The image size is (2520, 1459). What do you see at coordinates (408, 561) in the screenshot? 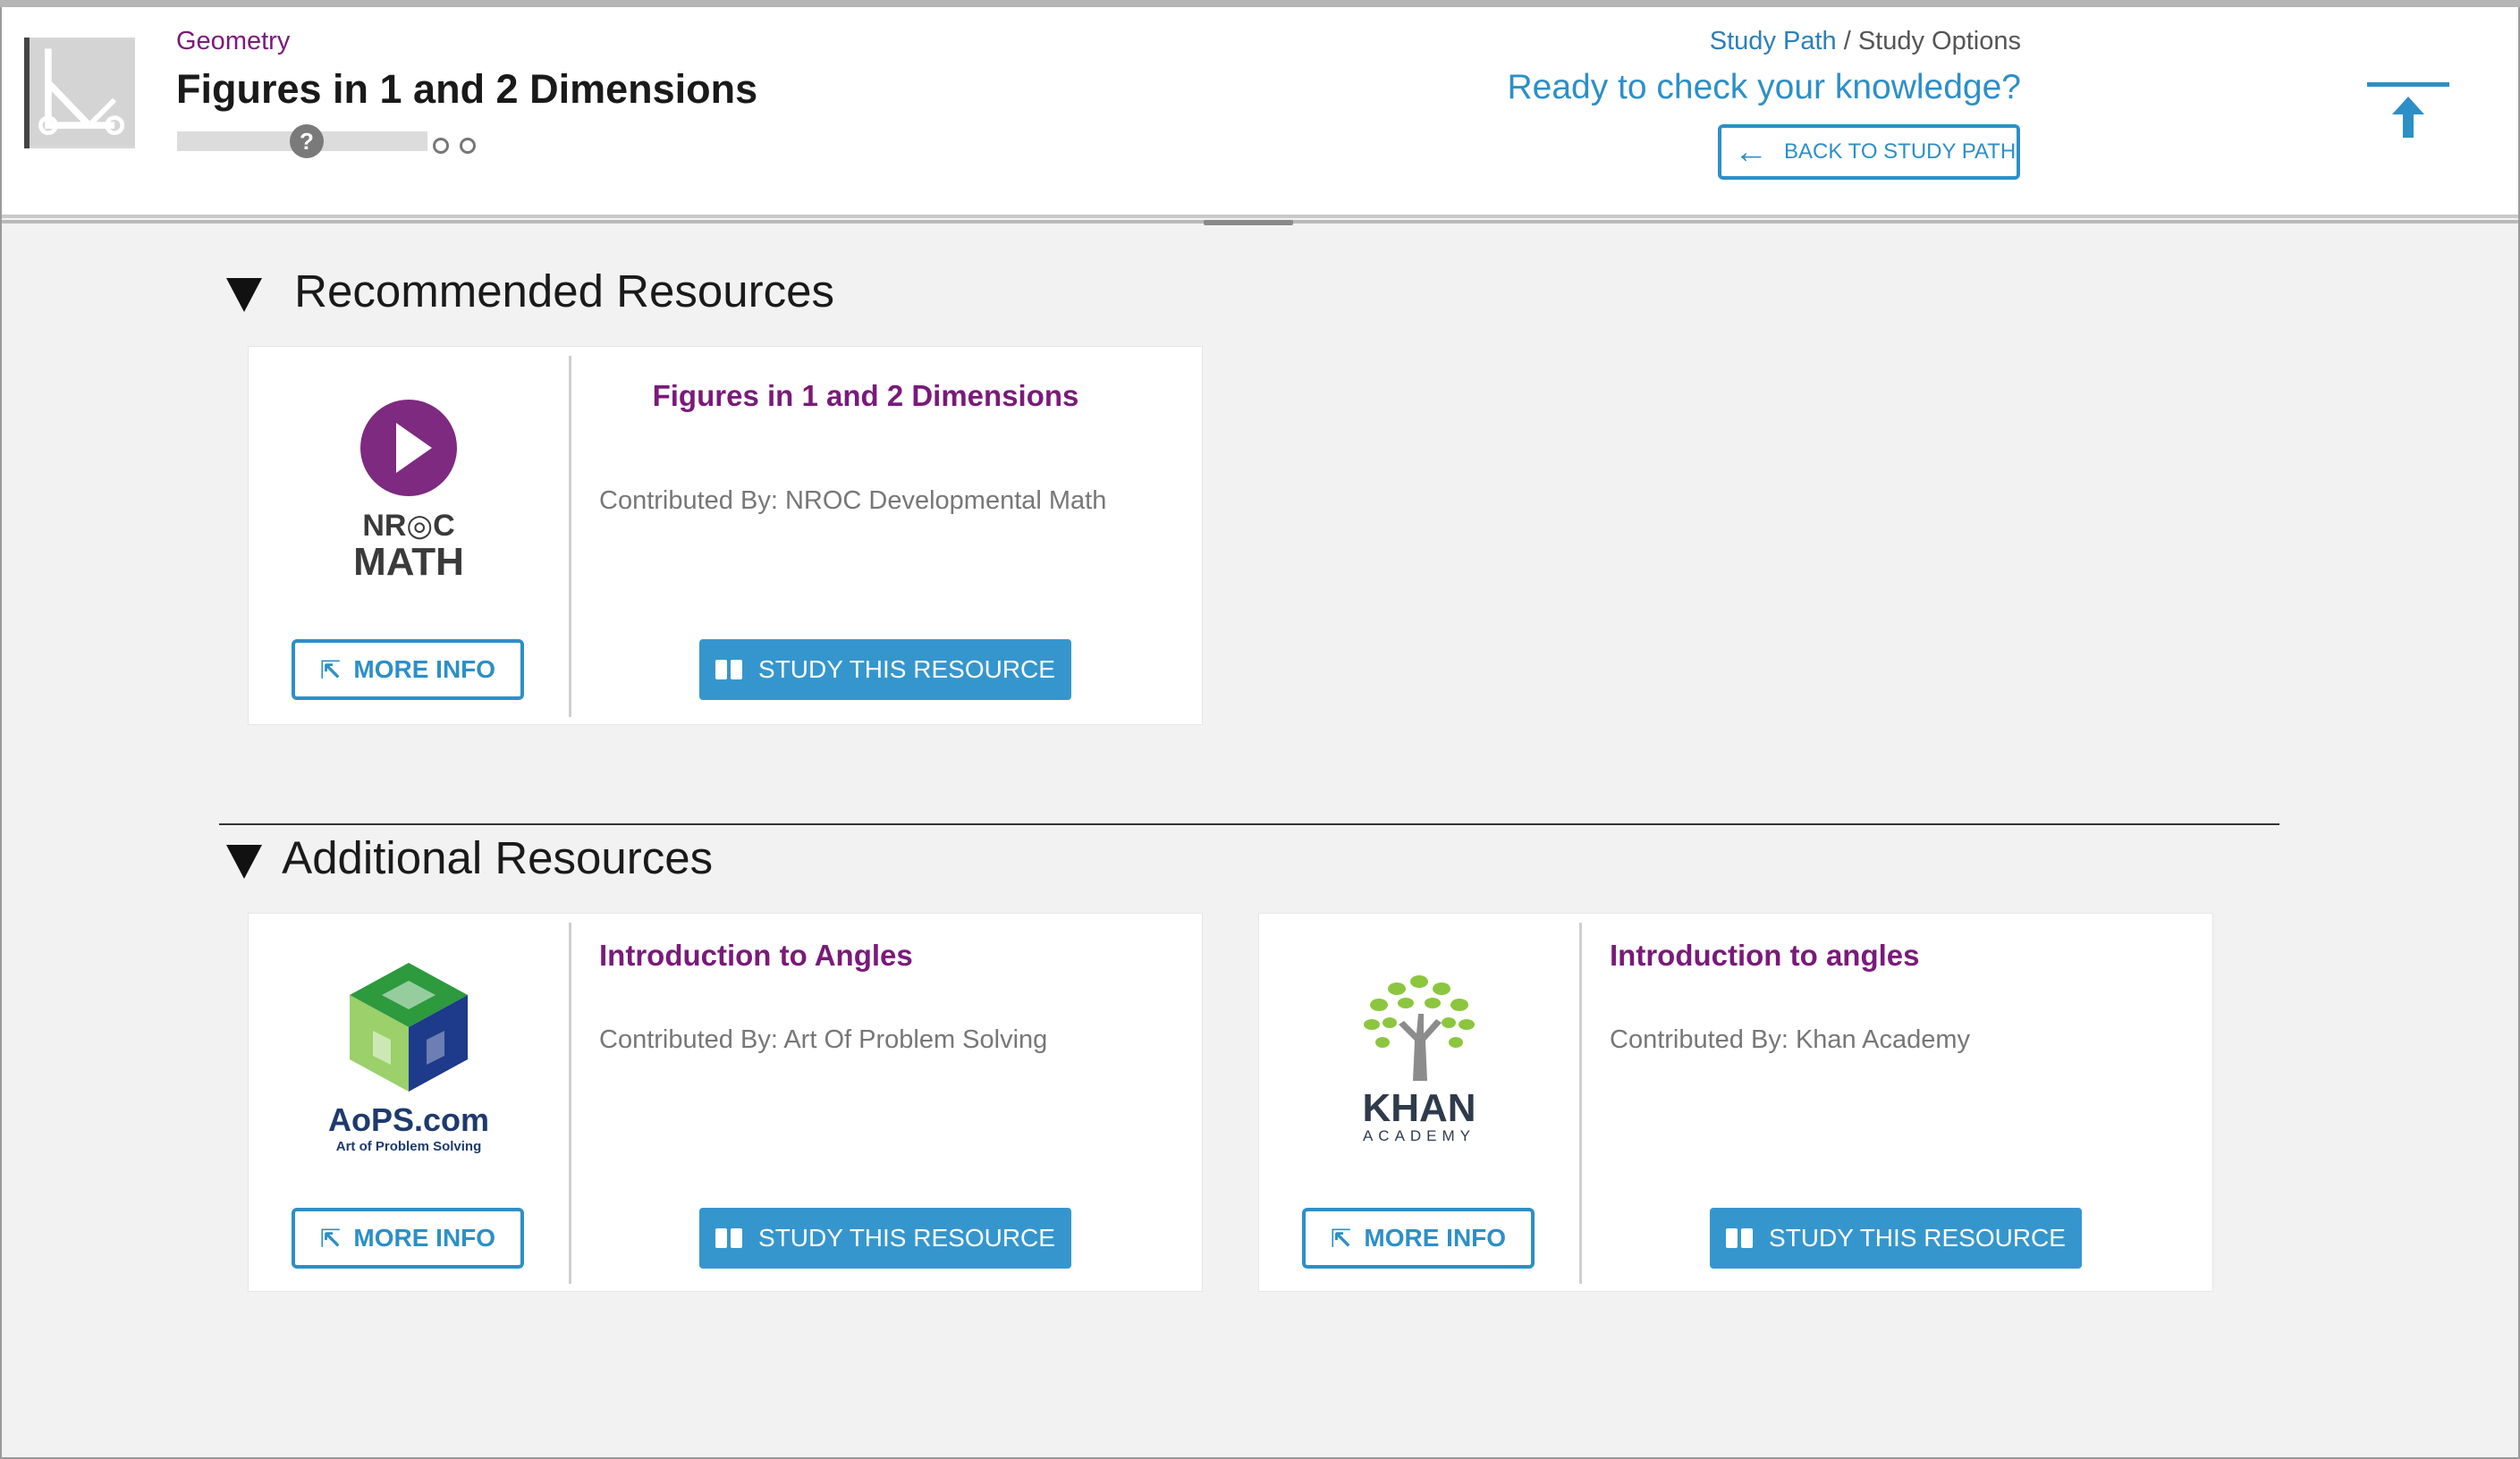
I see `math-logo-text: MATH` at bounding box center [408, 561].